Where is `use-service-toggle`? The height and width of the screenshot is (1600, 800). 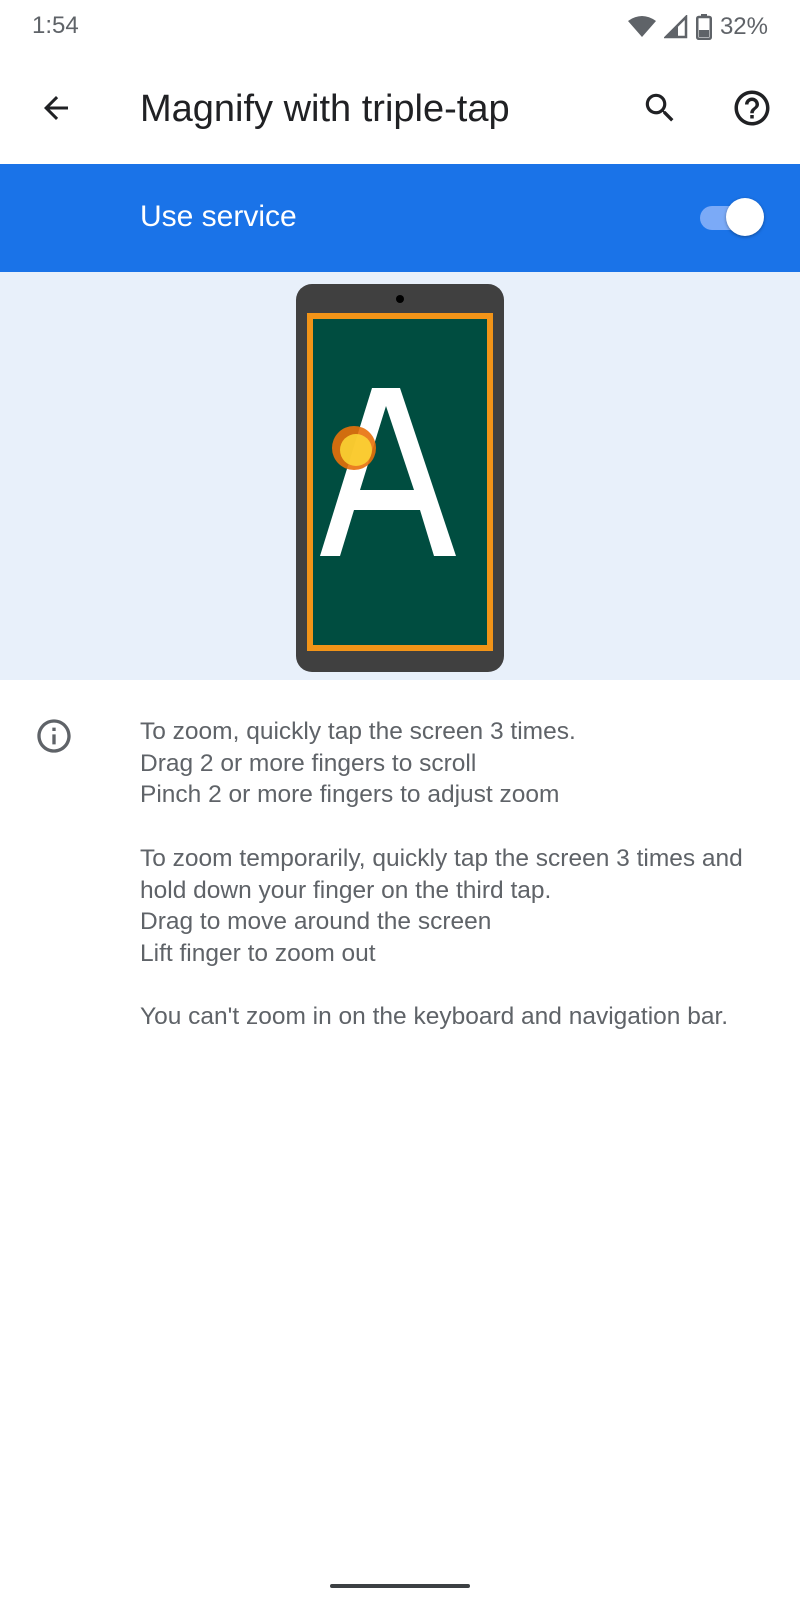 use-service-toggle is located at coordinates (730, 218).